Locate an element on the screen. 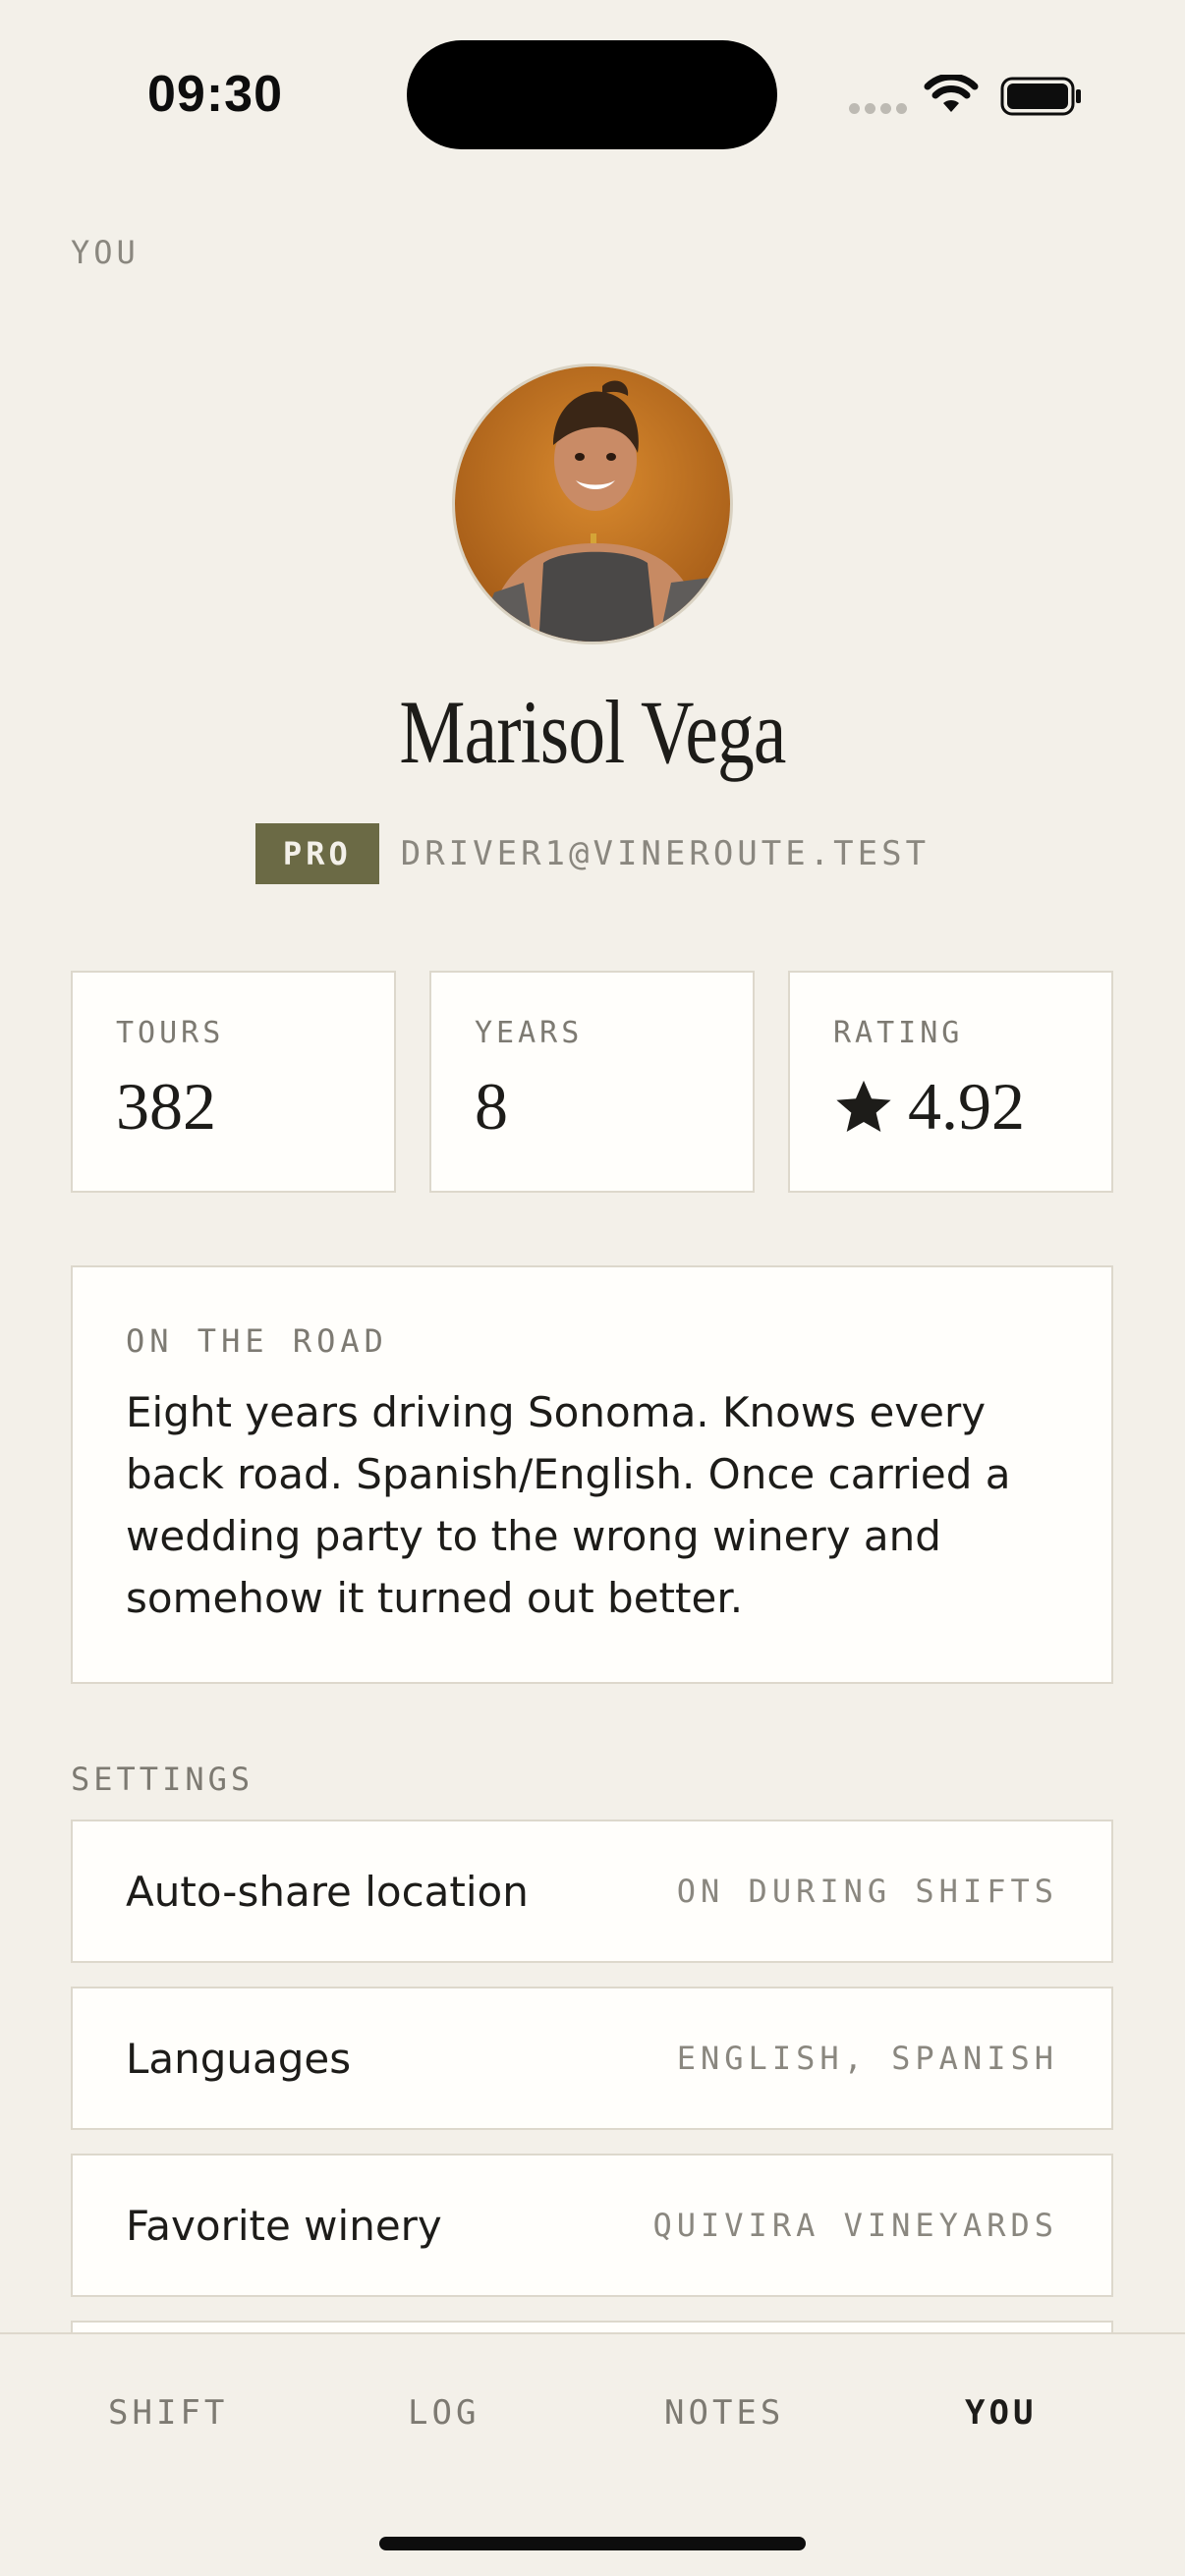  tab-shift: SHIFT is located at coordinates (168, 2413).